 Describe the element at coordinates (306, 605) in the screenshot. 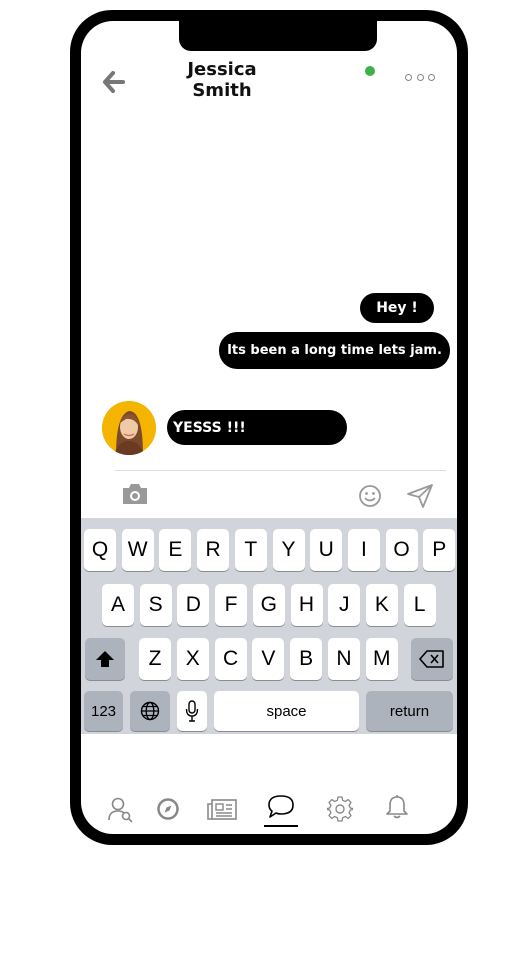

I see `key-h: H` at that location.